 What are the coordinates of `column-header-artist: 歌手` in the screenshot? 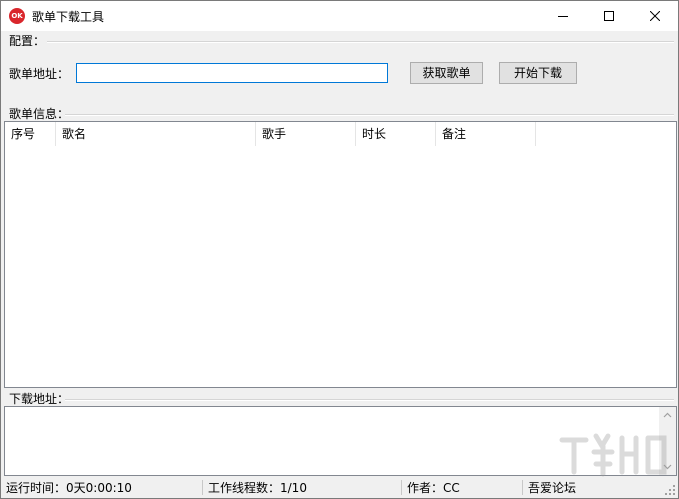 It's located at (306, 134).